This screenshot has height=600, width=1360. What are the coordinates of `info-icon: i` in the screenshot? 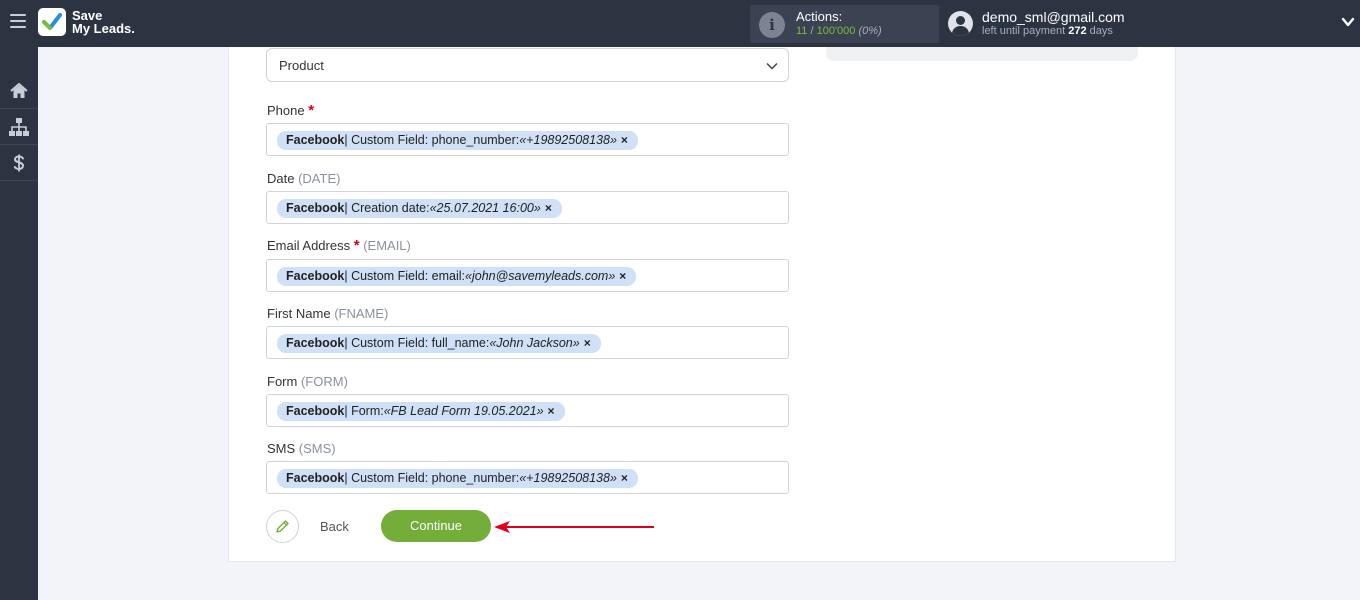 It's located at (772, 25).